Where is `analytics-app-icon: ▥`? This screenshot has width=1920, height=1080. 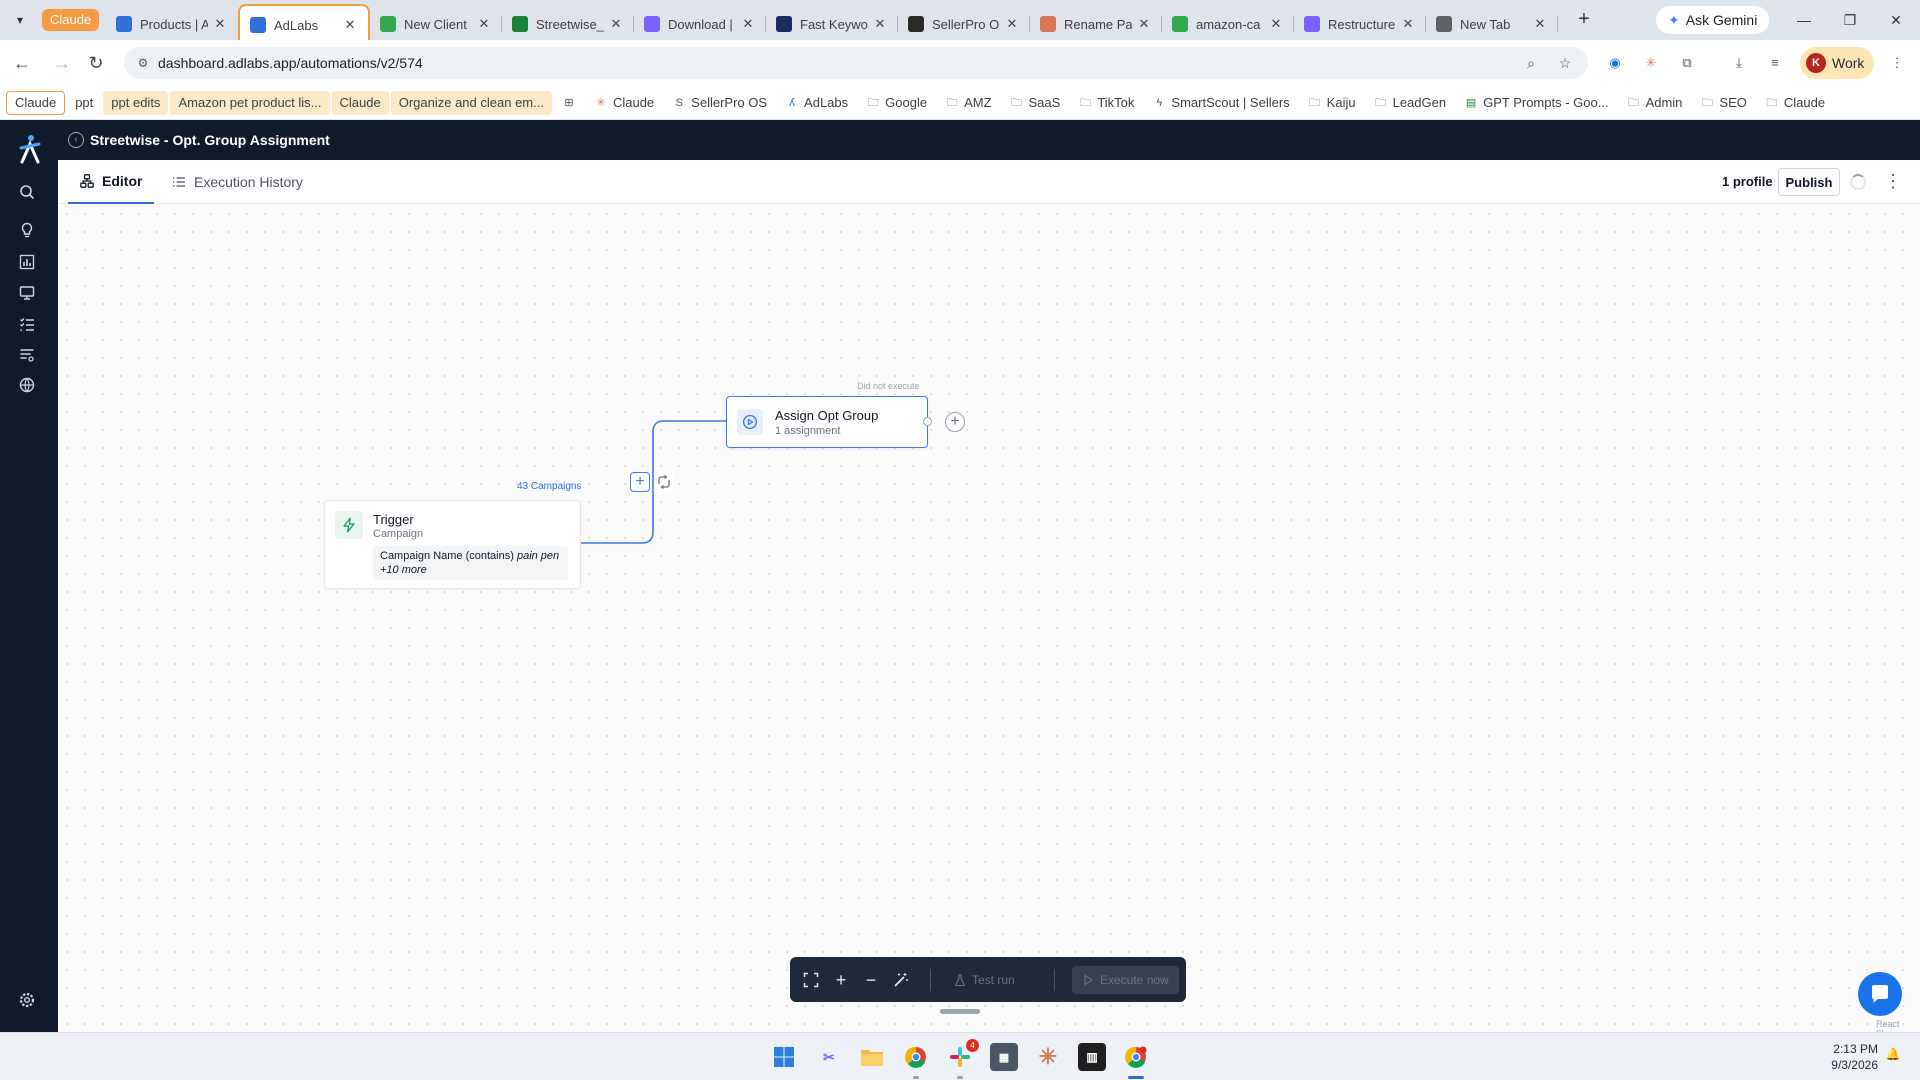
analytics-app-icon: ▥ is located at coordinates (1092, 1057).